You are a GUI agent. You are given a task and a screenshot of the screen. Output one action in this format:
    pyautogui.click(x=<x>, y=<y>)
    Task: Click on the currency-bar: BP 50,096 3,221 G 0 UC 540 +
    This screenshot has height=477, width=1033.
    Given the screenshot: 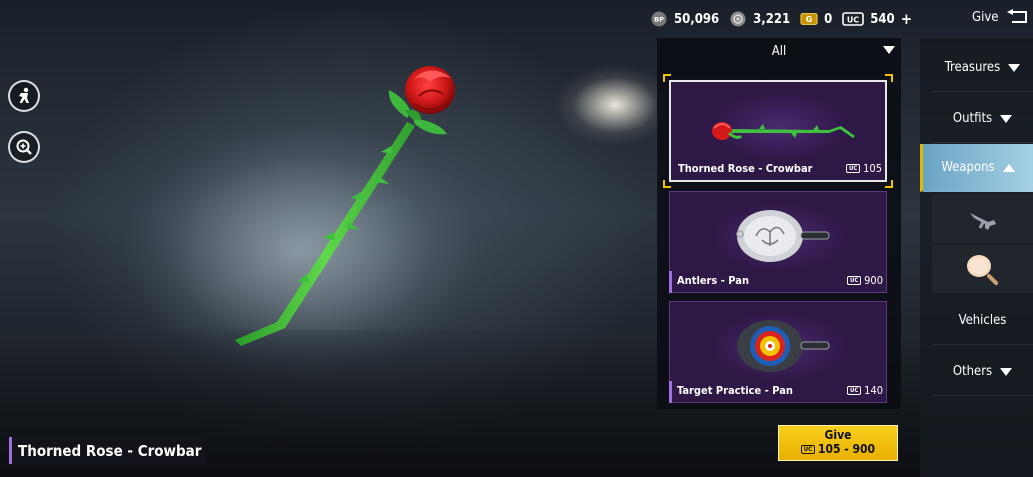 What is the action you would take?
    pyautogui.click(x=781, y=19)
    